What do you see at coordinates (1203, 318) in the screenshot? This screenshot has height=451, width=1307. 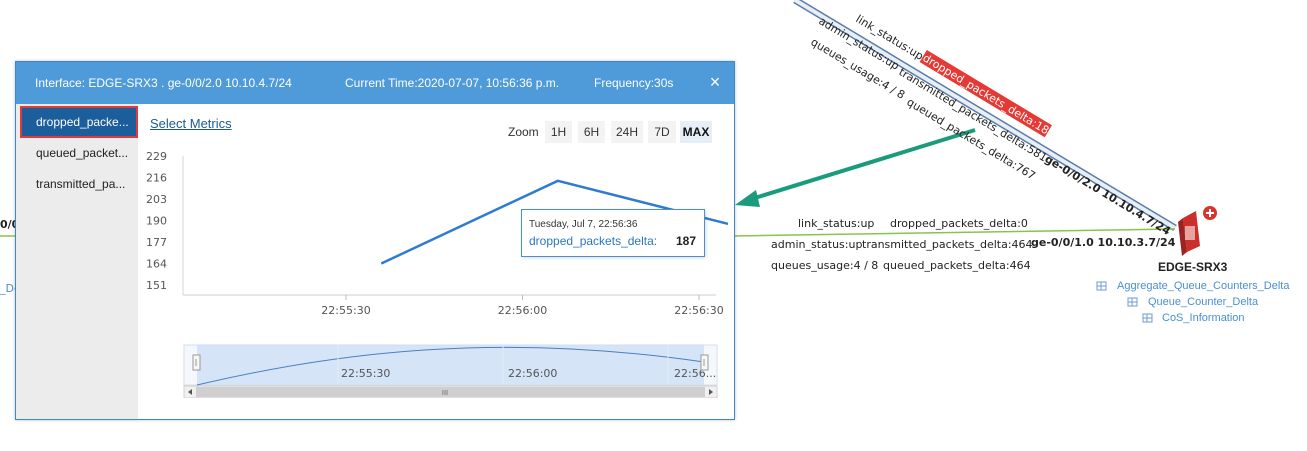 I see `node-link-cos-information: CoS_Information` at bounding box center [1203, 318].